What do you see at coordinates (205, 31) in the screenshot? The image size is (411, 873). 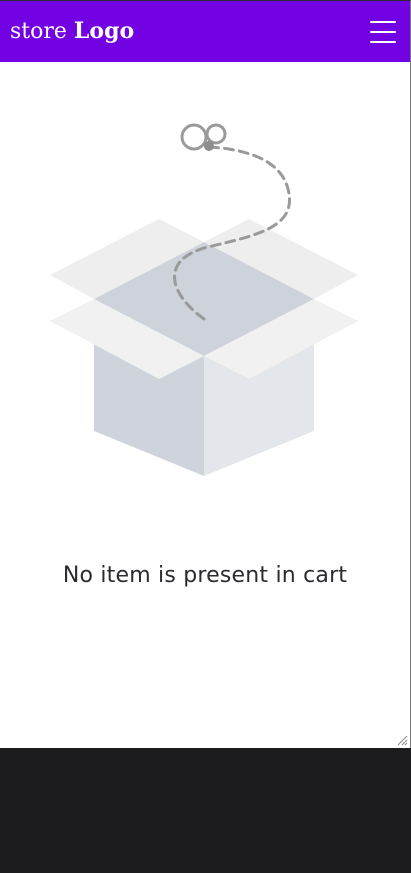 I see `top-navbar: store Logo` at bounding box center [205, 31].